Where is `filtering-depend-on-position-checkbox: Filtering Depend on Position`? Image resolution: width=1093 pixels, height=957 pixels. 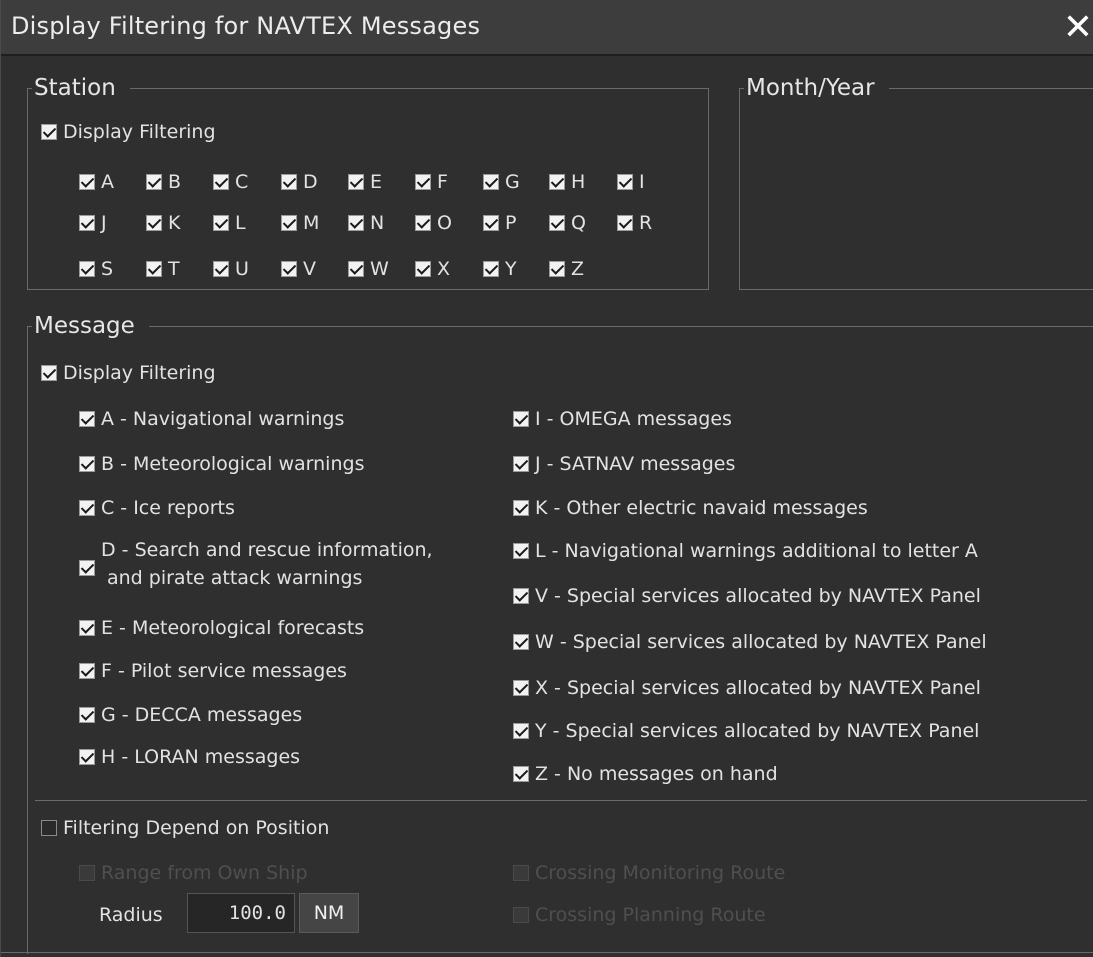
filtering-depend-on-position-checkbox: Filtering Depend on Position is located at coordinates (185, 828).